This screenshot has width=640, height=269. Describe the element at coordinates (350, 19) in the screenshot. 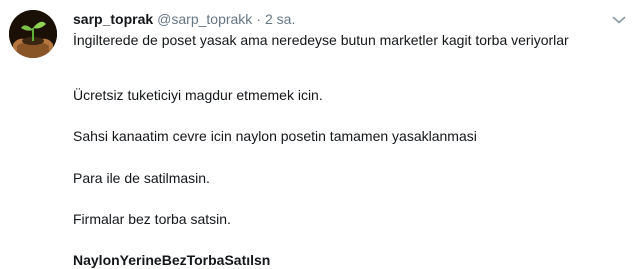

I see `tweet-header: sarp_toprak @sarp_toprakk · 2 sa.` at that location.